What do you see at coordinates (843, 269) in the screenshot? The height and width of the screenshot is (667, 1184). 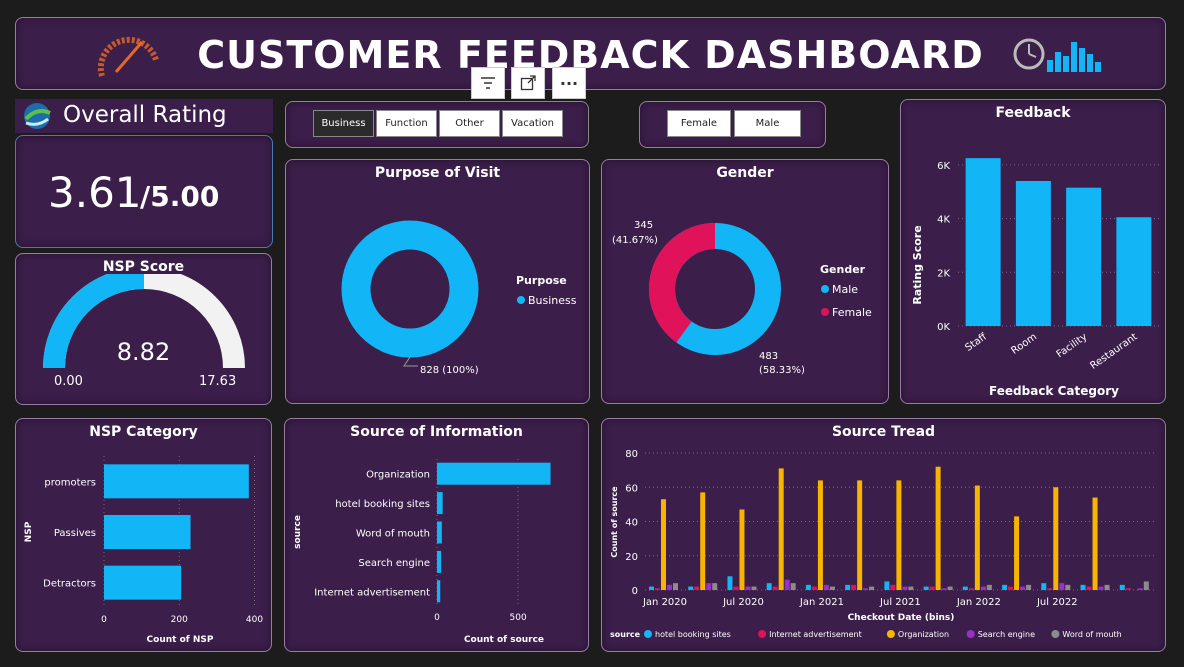 I see `gender-legend-title: Gender` at bounding box center [843, 269].